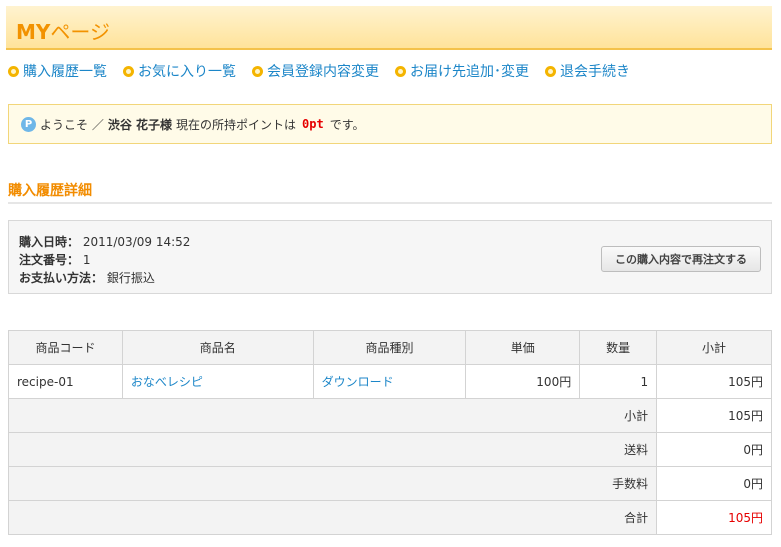 The height and width of the screenshot is (547, 781). Describe the element at coordinates (179, 71) in the screenshot. I see `nav-favorites: お気に入り一覧` at that location.